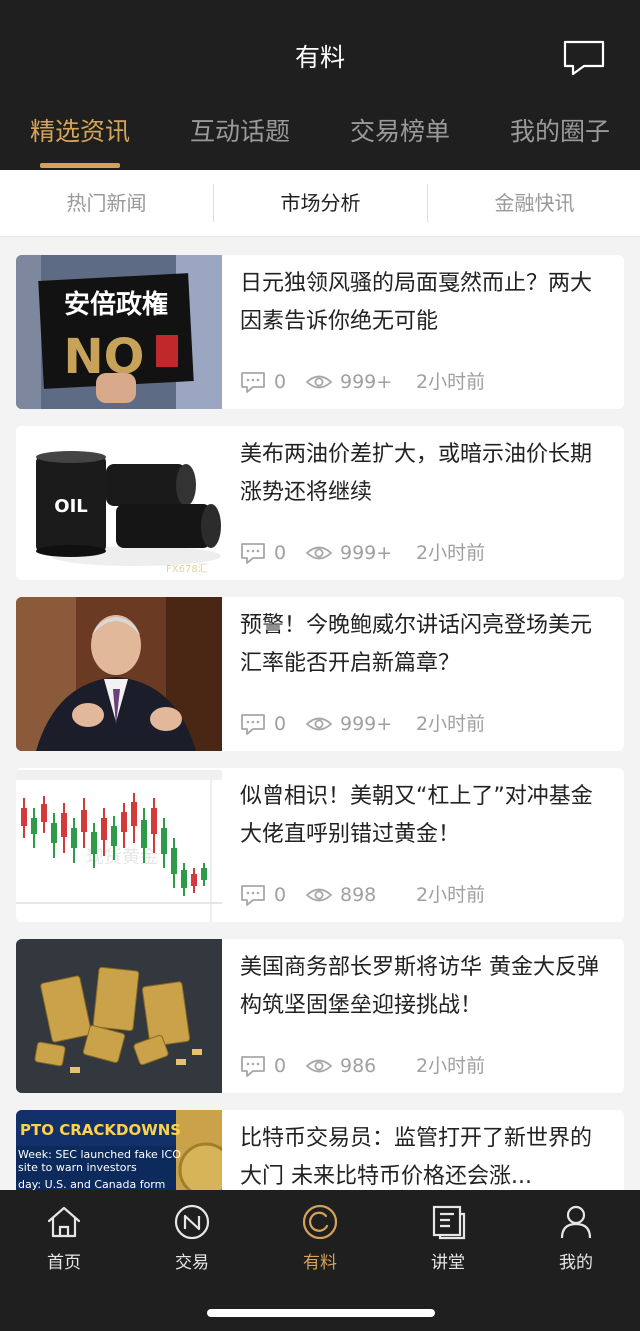 Image resolution: width=640 pixels, height=1331 pixels. I want to click on article-card: 美国商务部长罗斯将访华 黄金大反弹构筑坚固堡垒迎接挑战！ 0 986 2小时前, so click(320, 1016).